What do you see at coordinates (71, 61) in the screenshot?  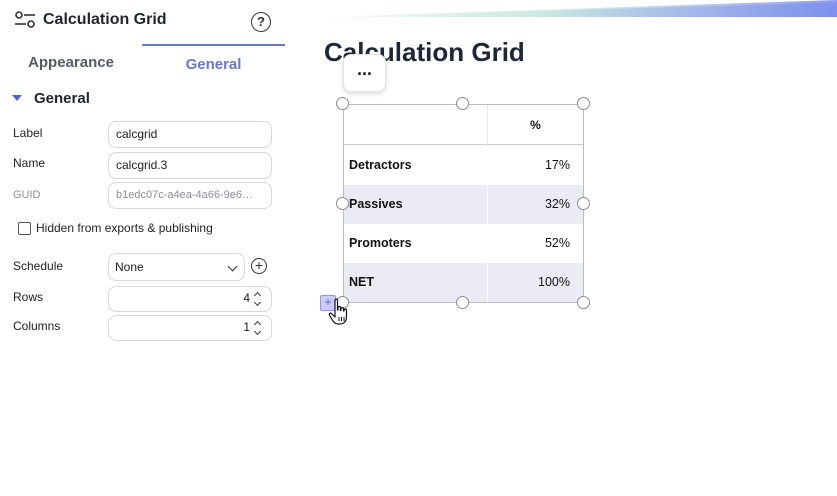 I see `tab-appearance: Appearance` at bounding box center [71, 61].